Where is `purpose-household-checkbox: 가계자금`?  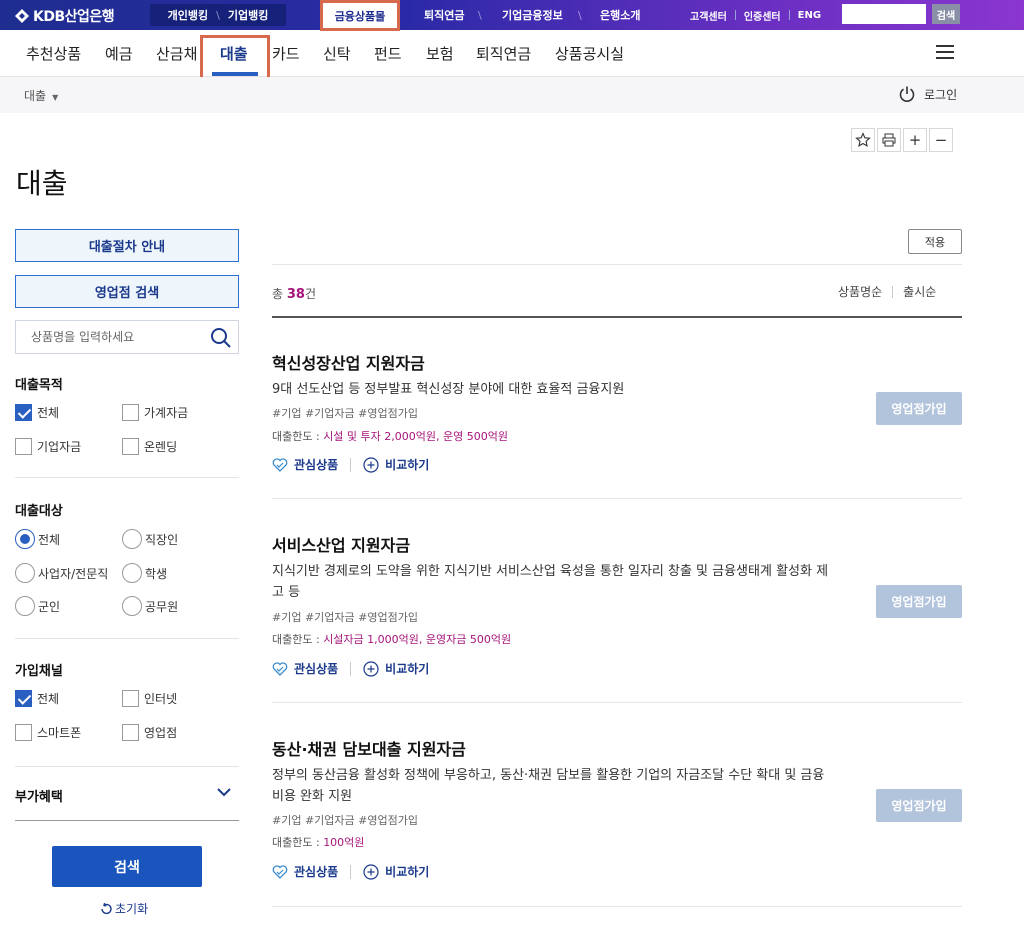 purpose-household-checkbox: 가계자금 is located at coordinates (155, 412).